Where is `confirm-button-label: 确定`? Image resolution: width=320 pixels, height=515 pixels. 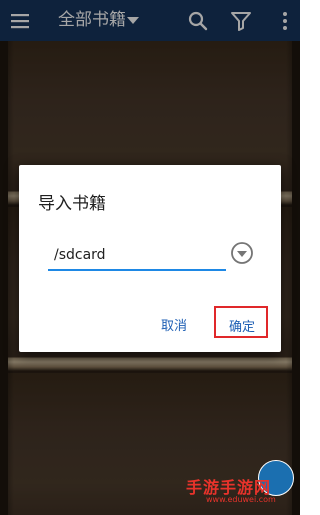 confirm-button-label: 确定 is located at coordinates (242, 327).